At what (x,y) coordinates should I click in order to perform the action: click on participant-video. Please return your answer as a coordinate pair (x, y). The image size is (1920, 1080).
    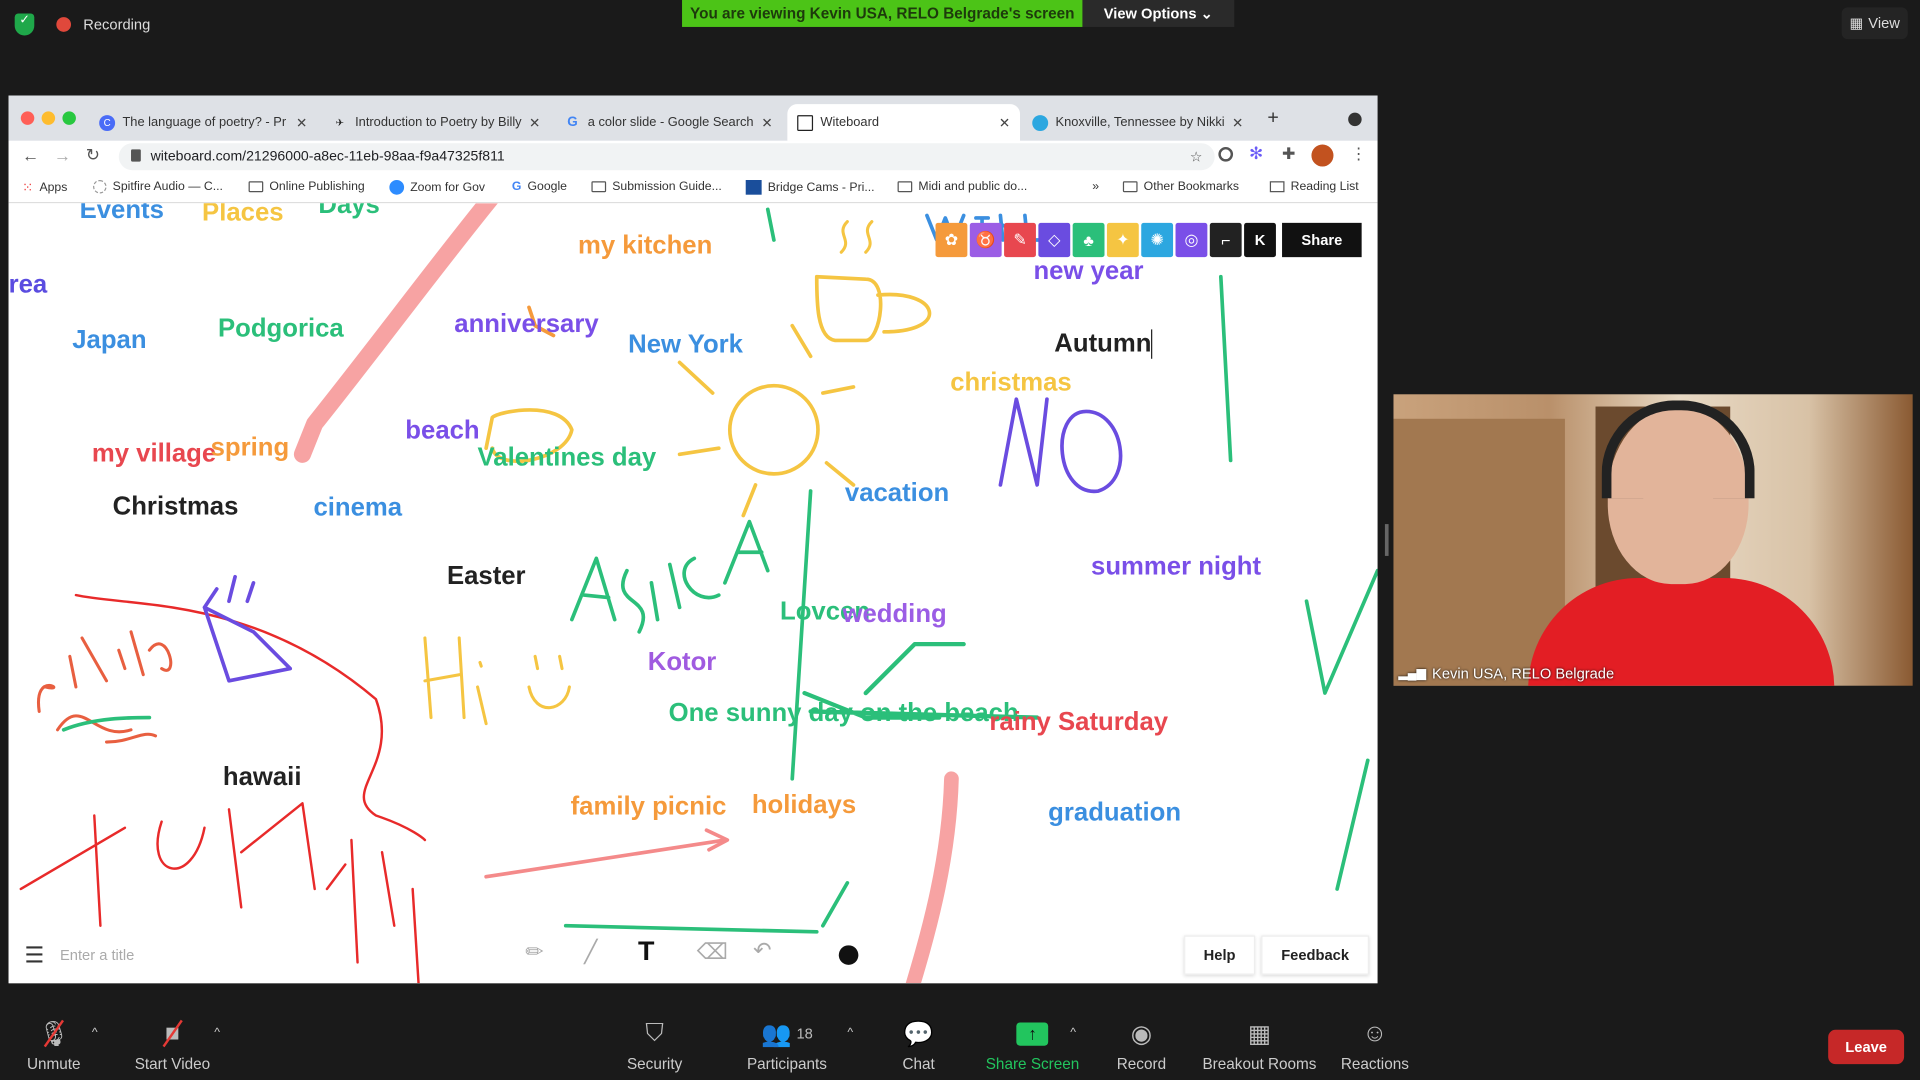
    Looking at the image, I should click on (1653, 540).